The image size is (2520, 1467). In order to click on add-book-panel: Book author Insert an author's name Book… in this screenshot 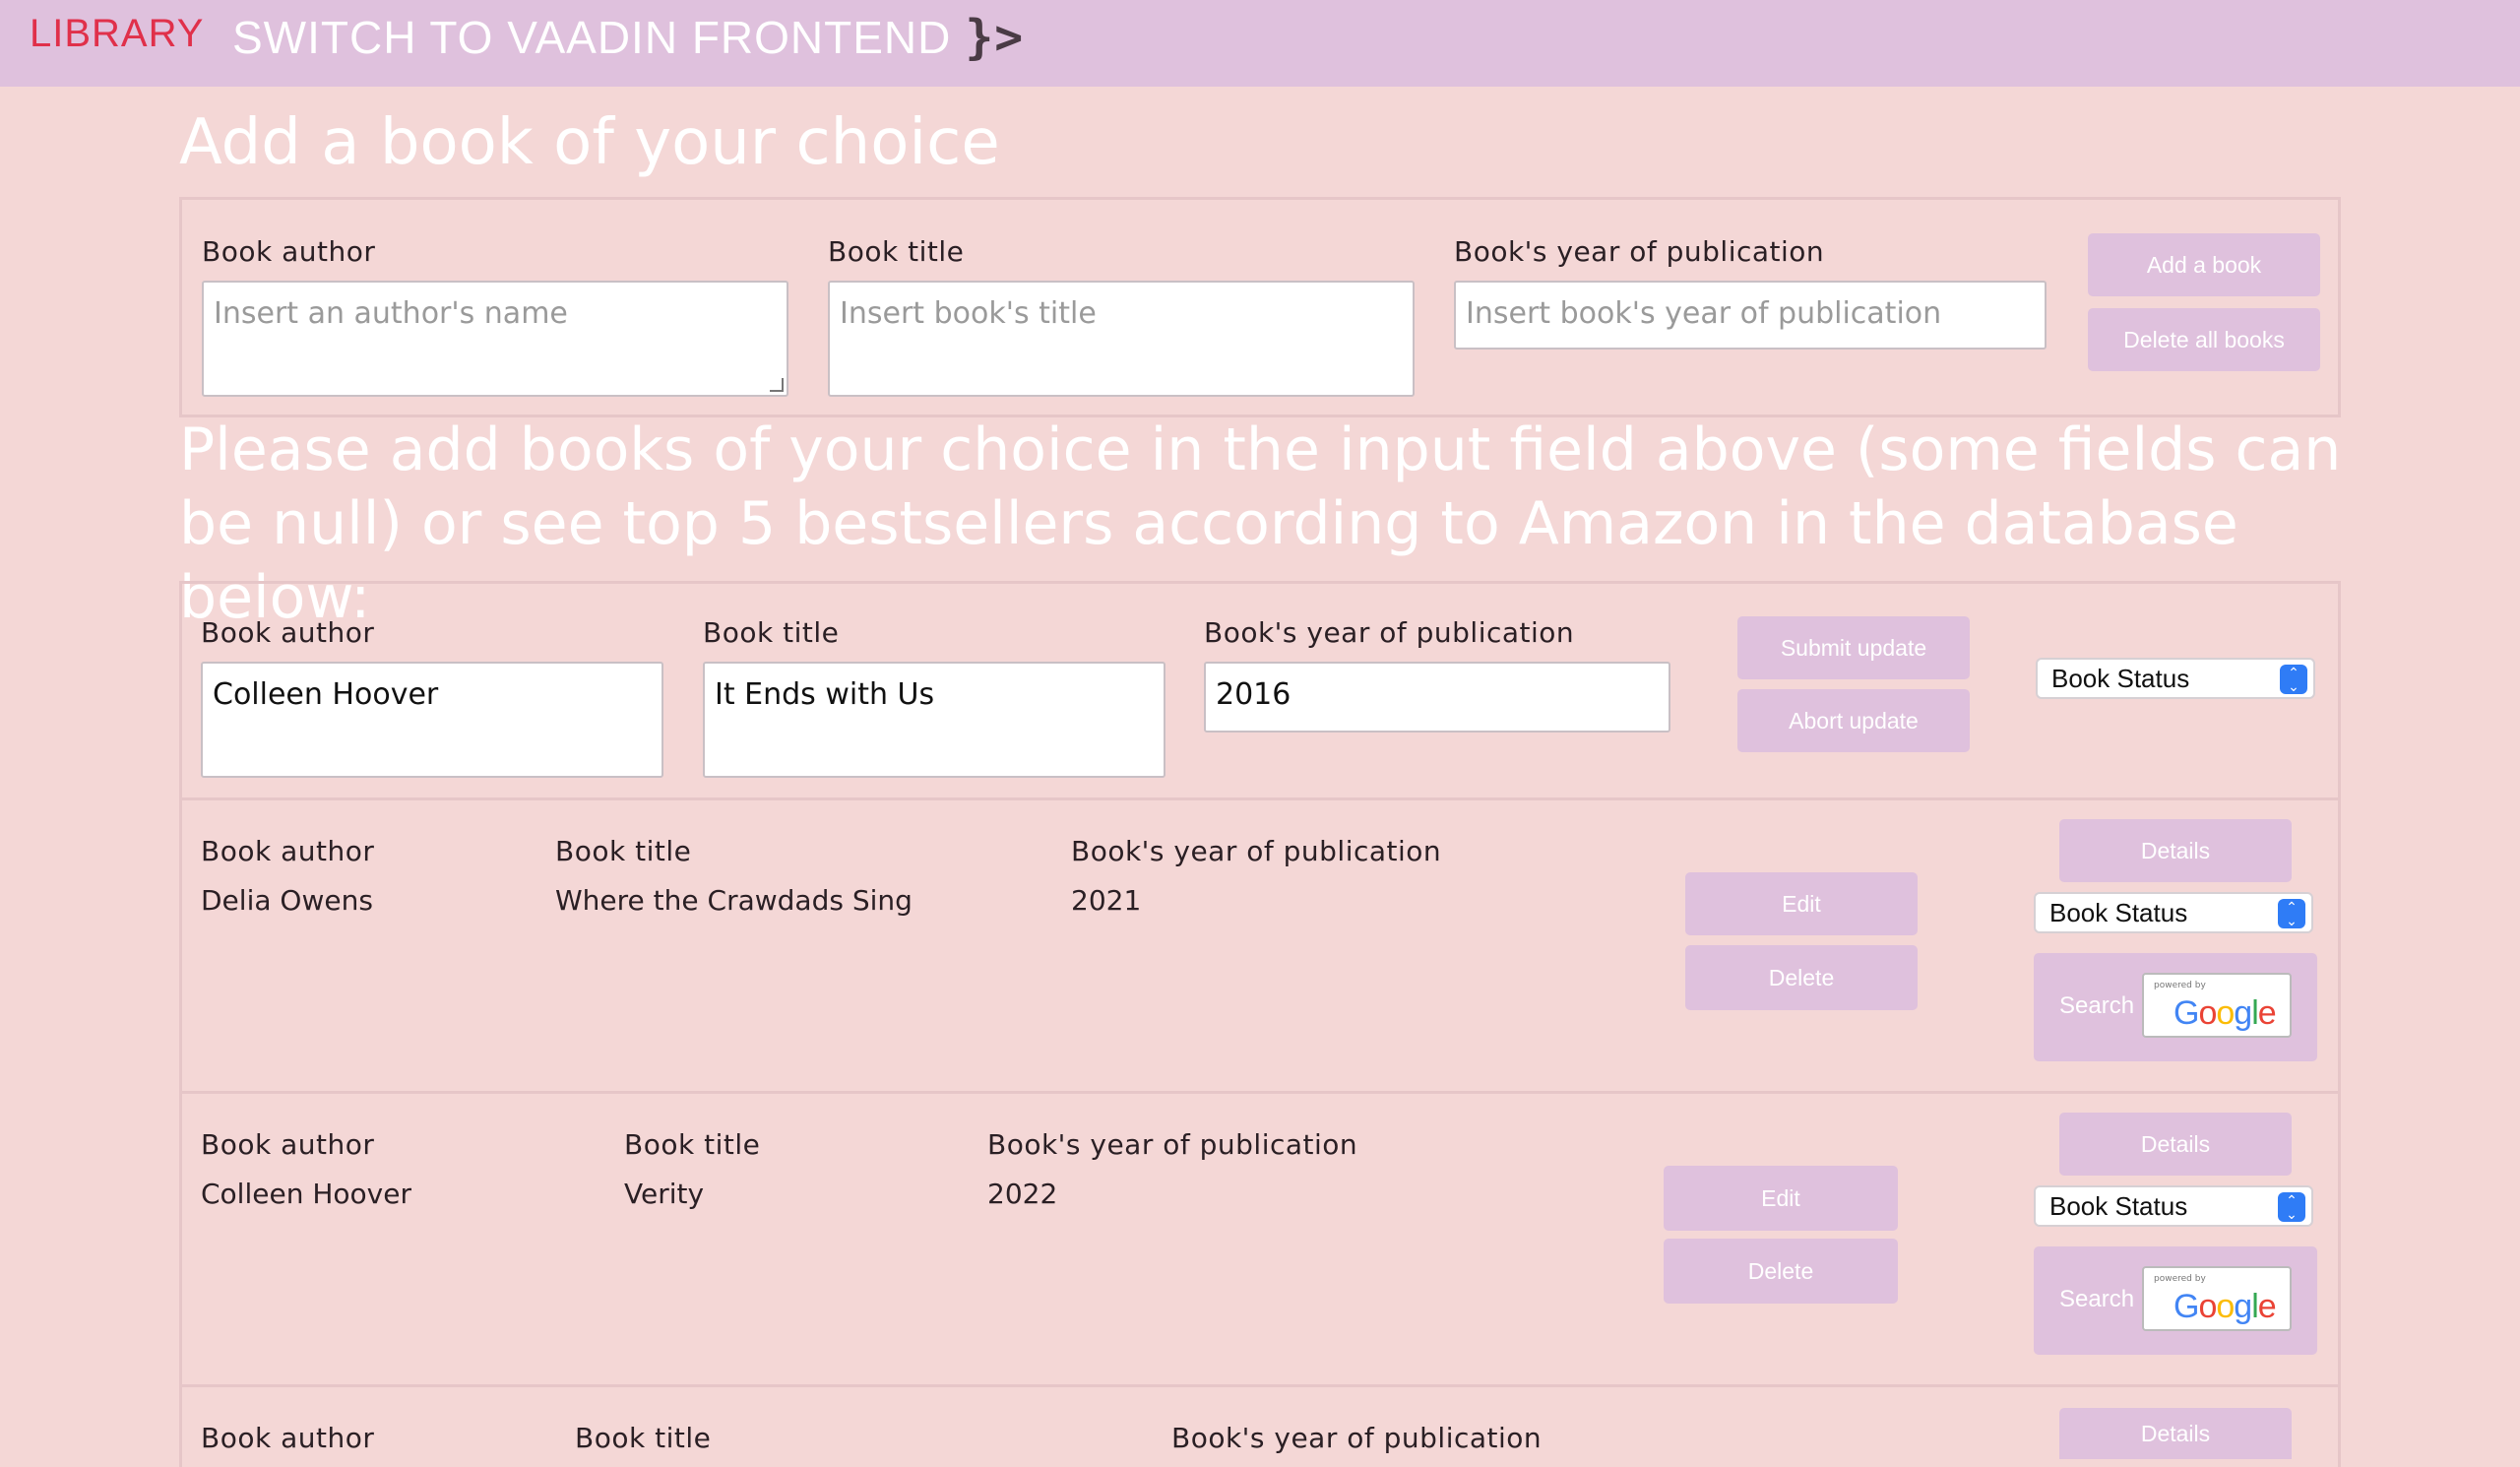, I will do `click(1260, 307)`.